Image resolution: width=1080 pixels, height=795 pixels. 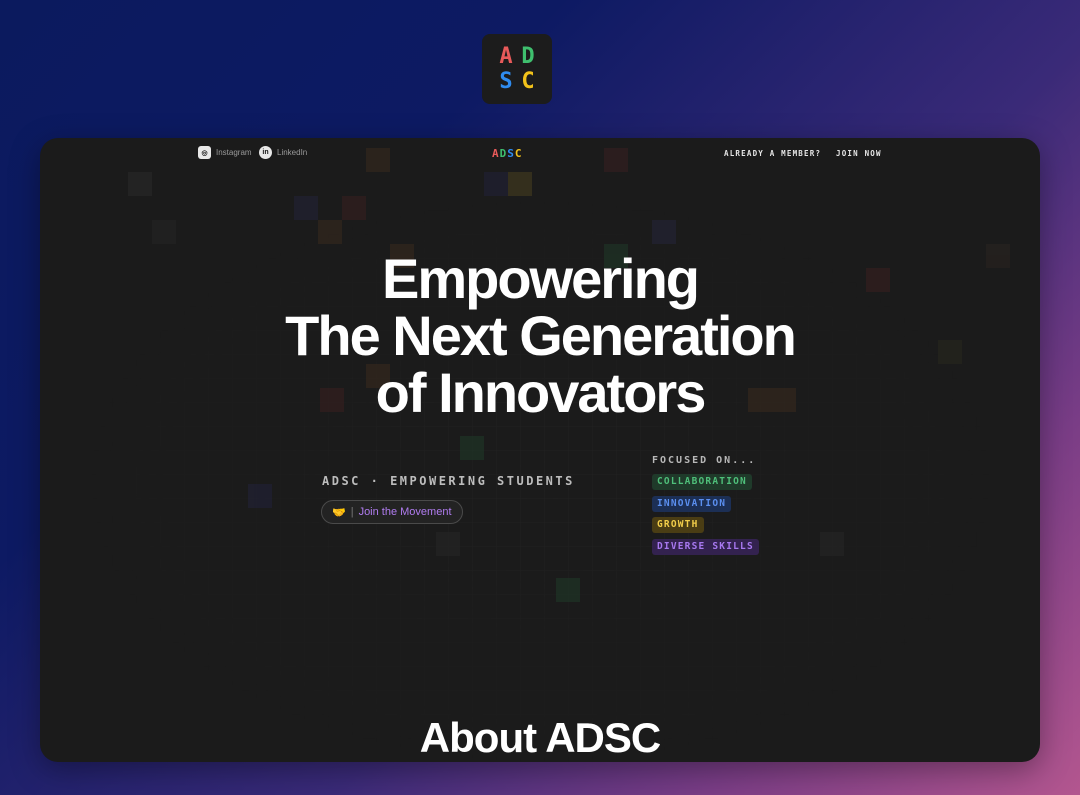 I want to click on tag-growth: GROWTH, so click(x=678, y=525).